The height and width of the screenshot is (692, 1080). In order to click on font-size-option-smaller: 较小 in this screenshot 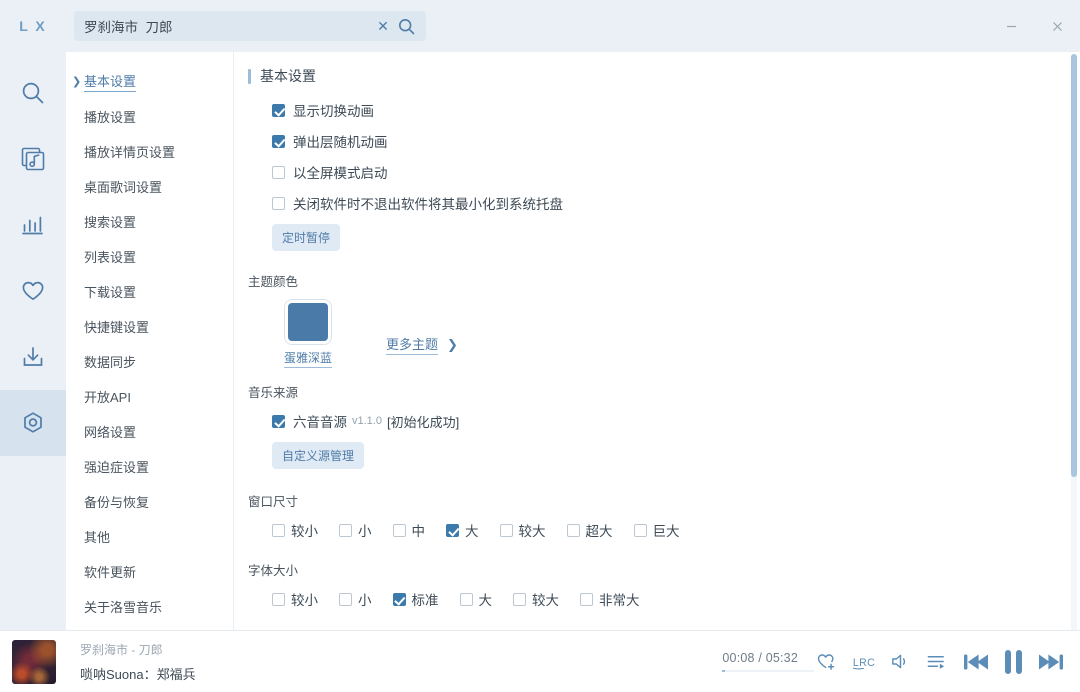, I will do `click(295, 599)`.